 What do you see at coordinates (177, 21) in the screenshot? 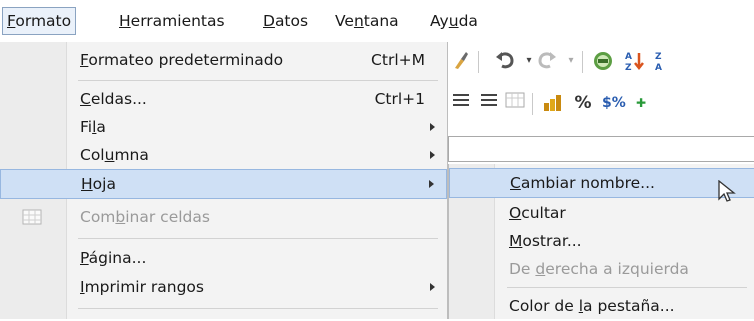
I see `menu-label: erramientas` at bounding box center [177, 21].